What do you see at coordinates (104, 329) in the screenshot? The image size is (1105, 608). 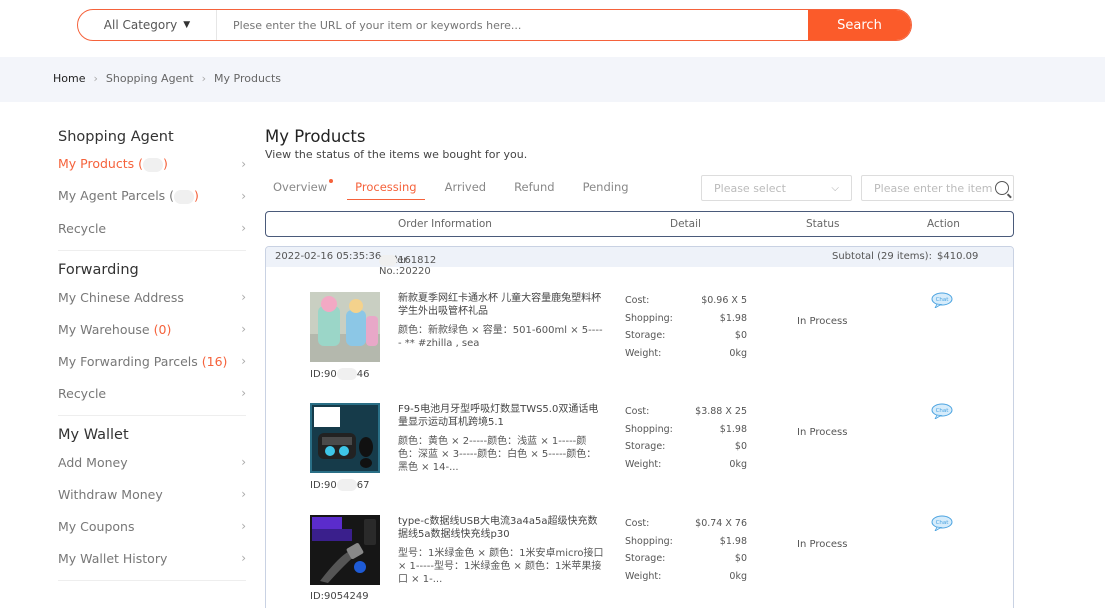 I see `sidebar-item-label: My Warehouse` at bounding box center [104, 329].